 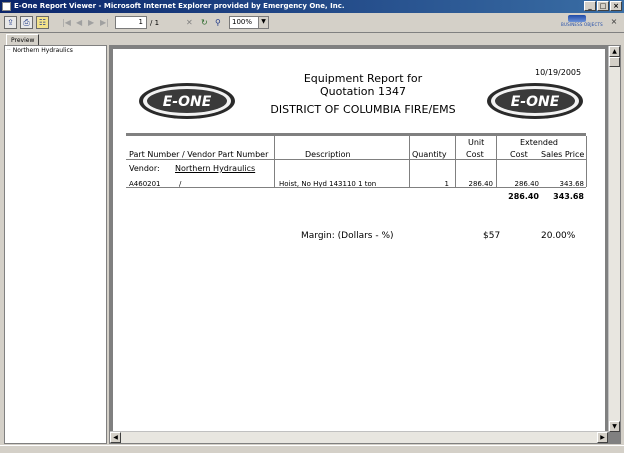 I want to click on business-objects-logo: BUSINESS OBJECTS, so click(x=582, y=23).